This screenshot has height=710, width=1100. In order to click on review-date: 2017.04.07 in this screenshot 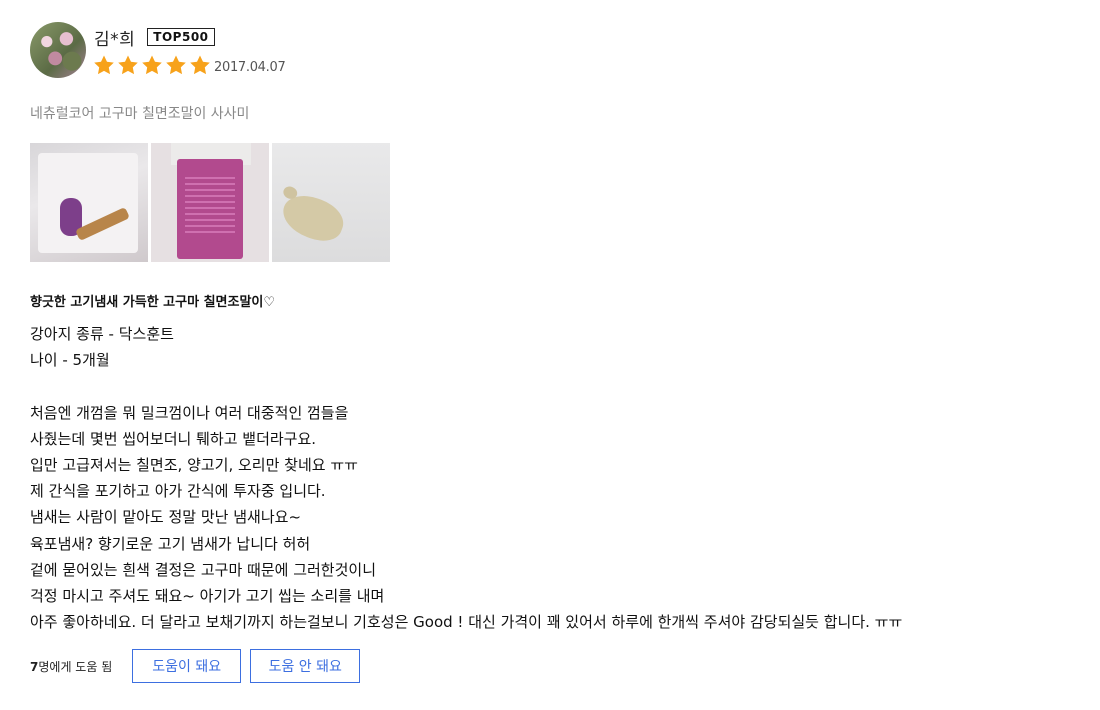, I will do `click(250, 67)`.